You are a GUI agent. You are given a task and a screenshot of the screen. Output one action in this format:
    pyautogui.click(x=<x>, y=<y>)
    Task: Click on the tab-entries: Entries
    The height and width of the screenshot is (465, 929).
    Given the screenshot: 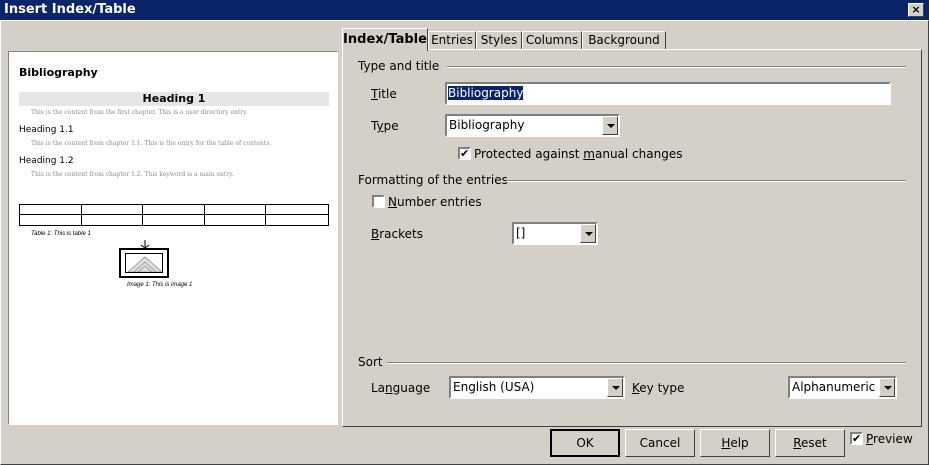 What is the action you would take?
    pyautogui.click(x=452, y=40)
    